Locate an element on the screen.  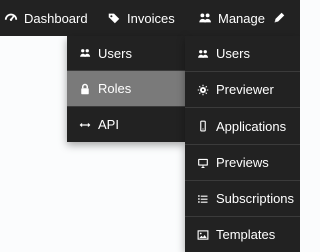
list-icon is located at coordinates (203, 199).